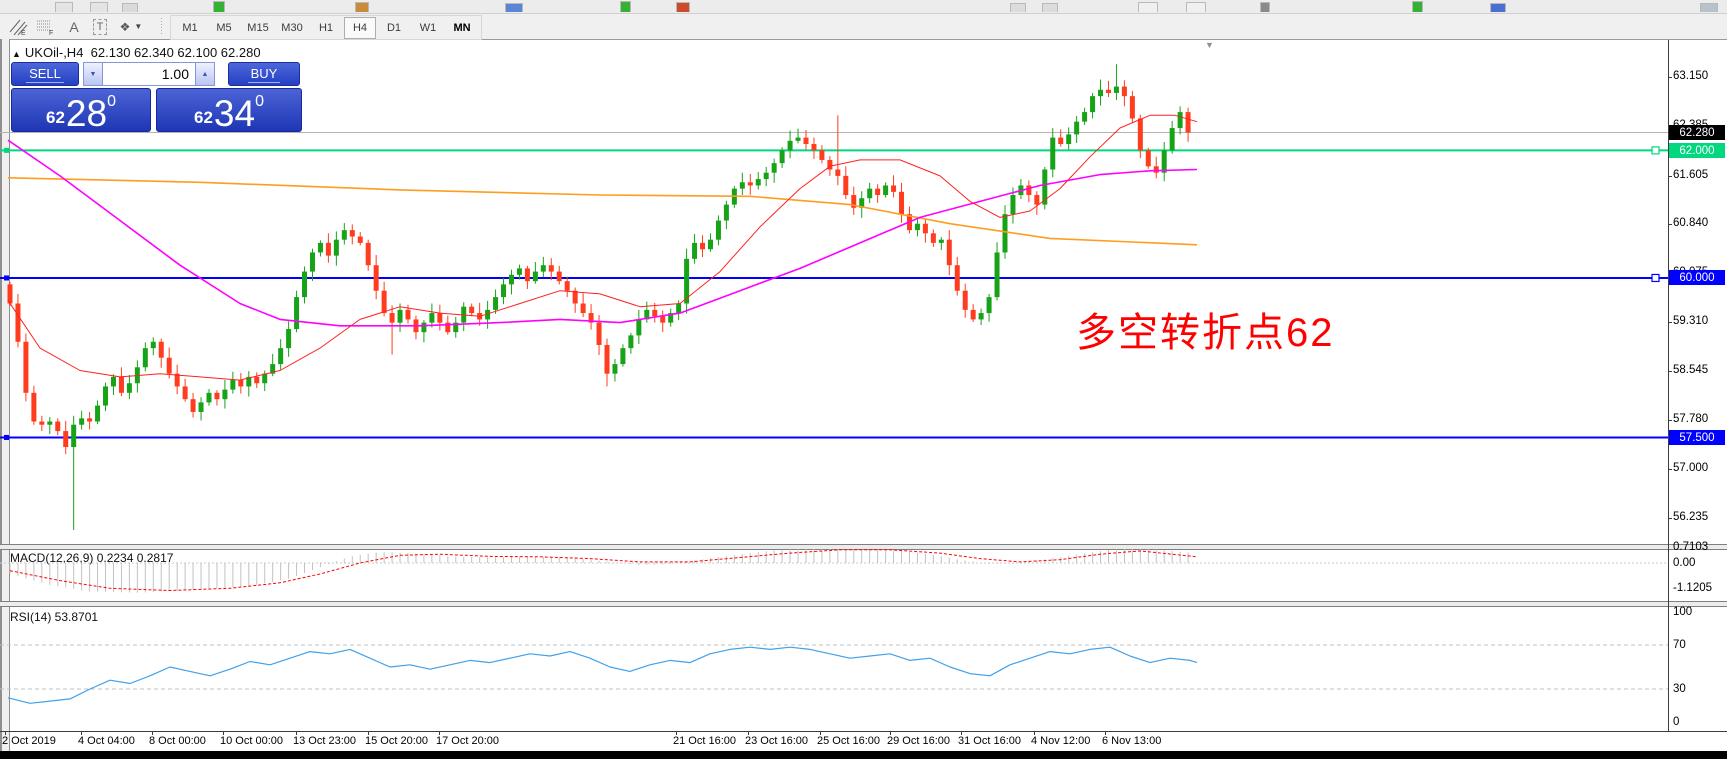 The width and height of the screenshot is (1727, 759). What do you see at coordinates (1655, 278) in the screenshot?
I see `hline-60000-handle` at bounding box center [1655, 278].